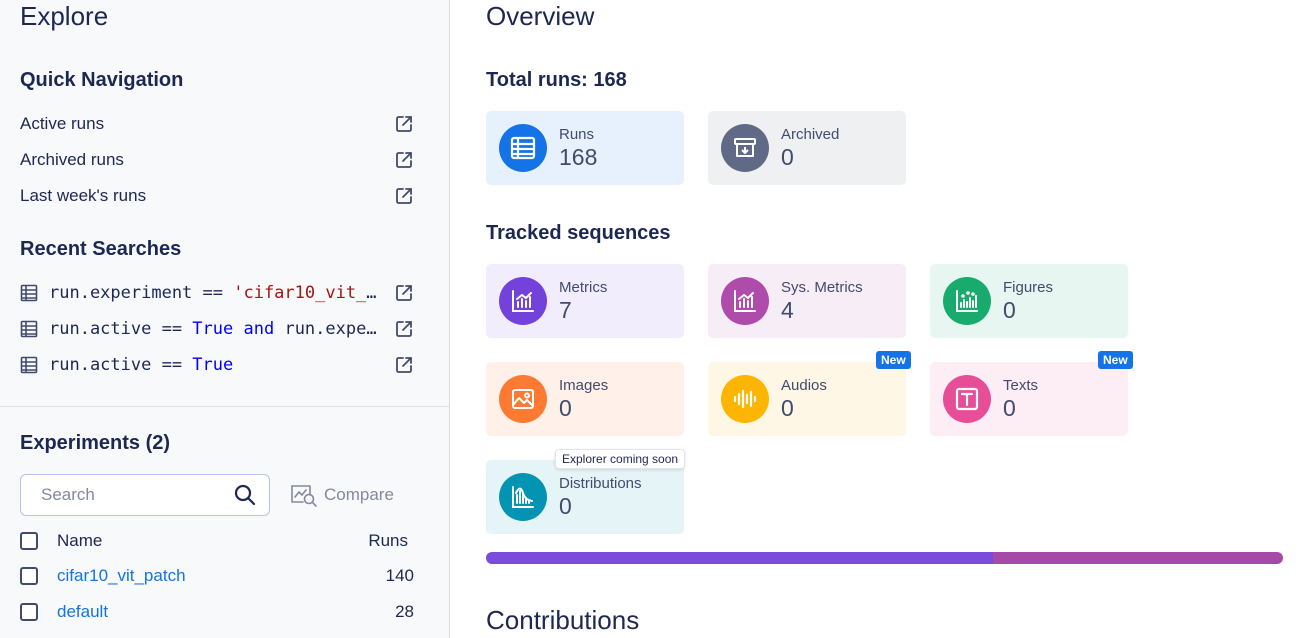 This screenshot has width=1304, height=638. I want to click on card-label: Runs, so click(577, 134).